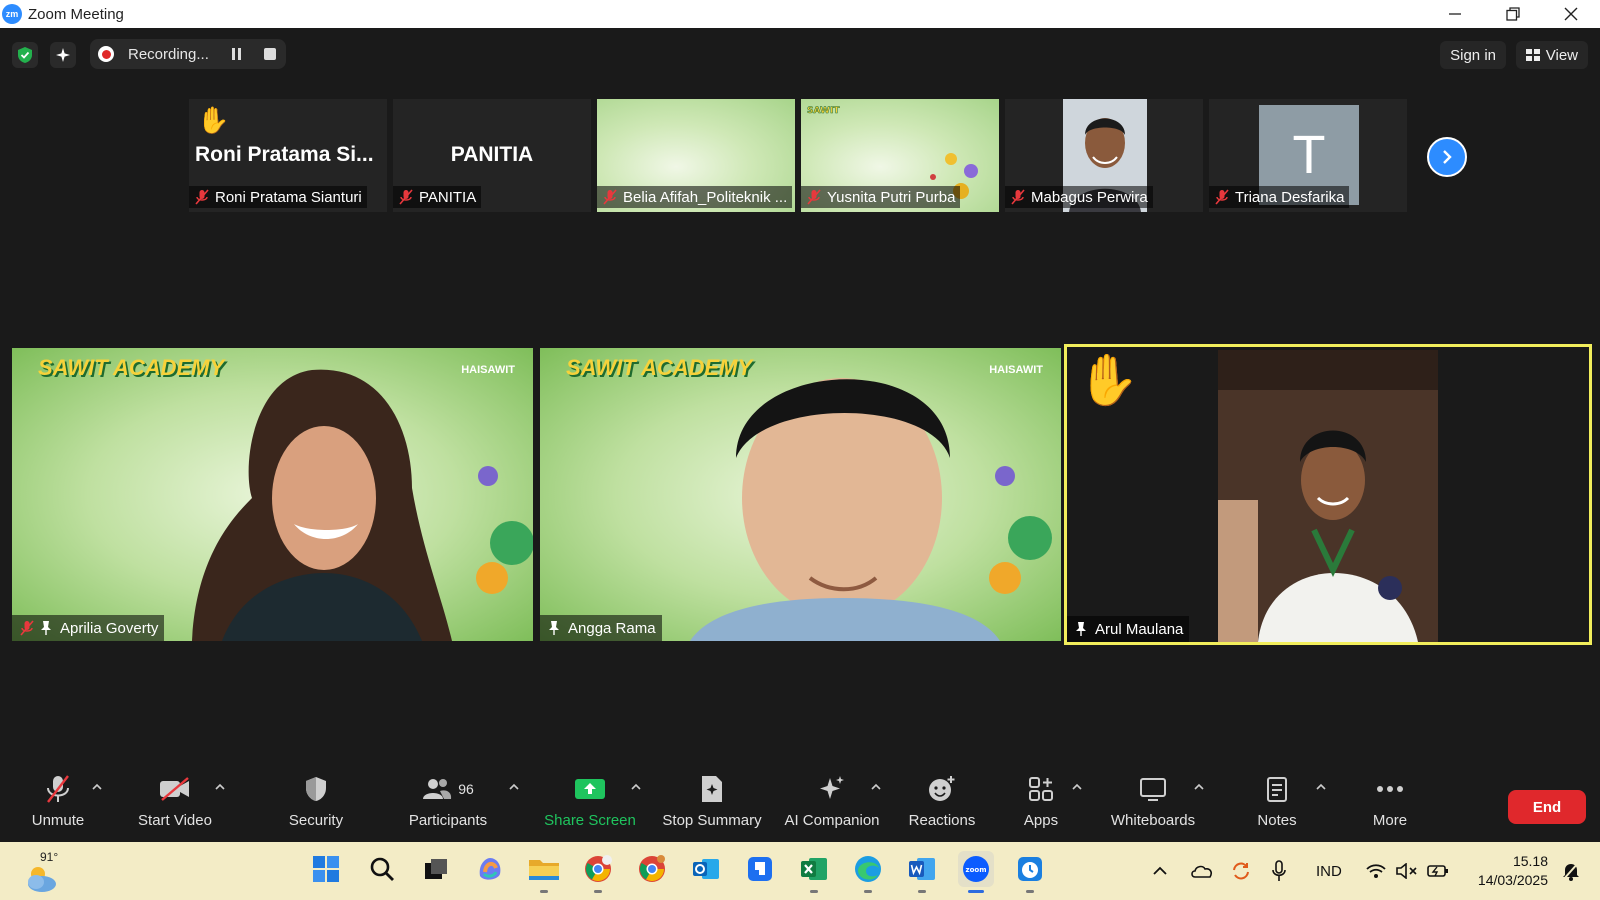  I want to click on restore-icon, so click(1513, 14).